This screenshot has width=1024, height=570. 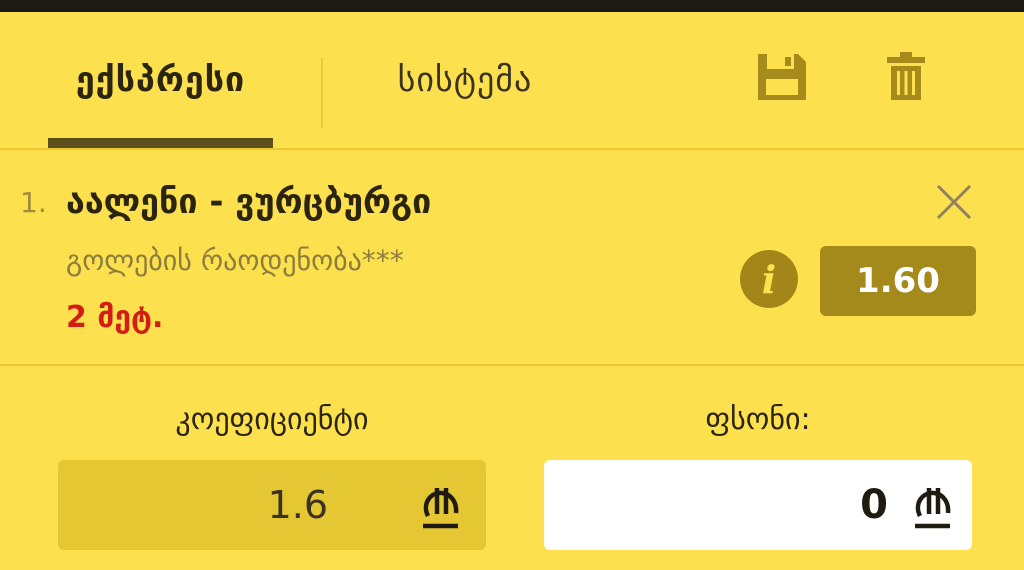 What do you see at coordinates (898, 281) in the screenshot?
I see `bet-odds-badge: 1.60` at bounding box center [898, 281].